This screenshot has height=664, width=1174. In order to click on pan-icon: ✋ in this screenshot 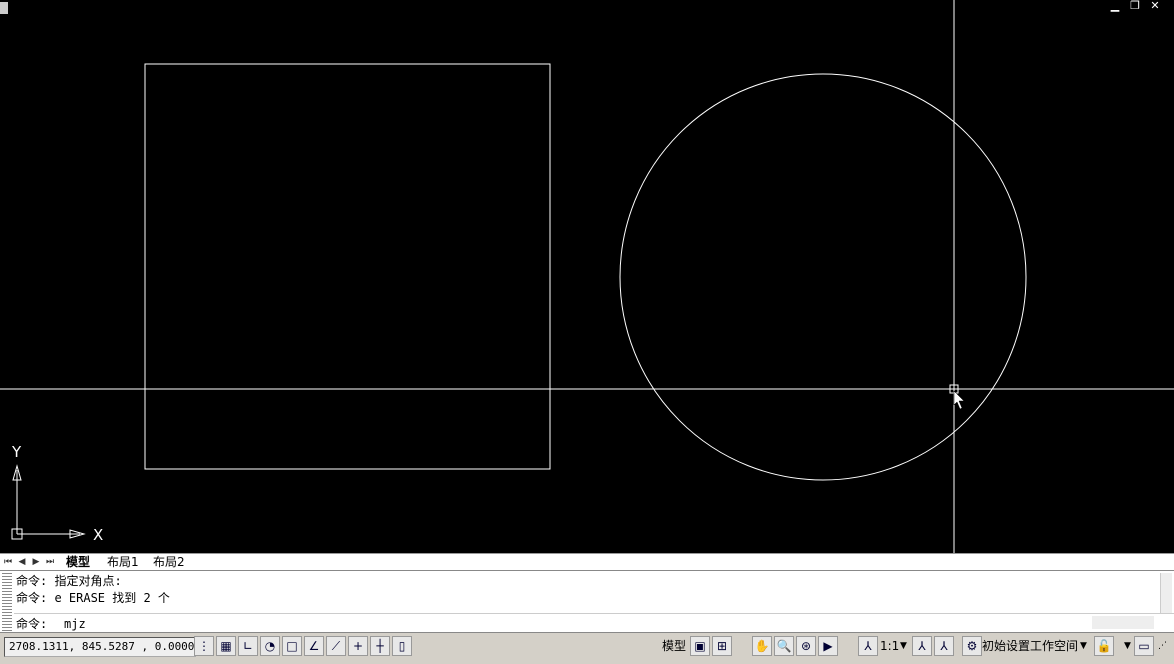, I will do `click(762, 646)`.